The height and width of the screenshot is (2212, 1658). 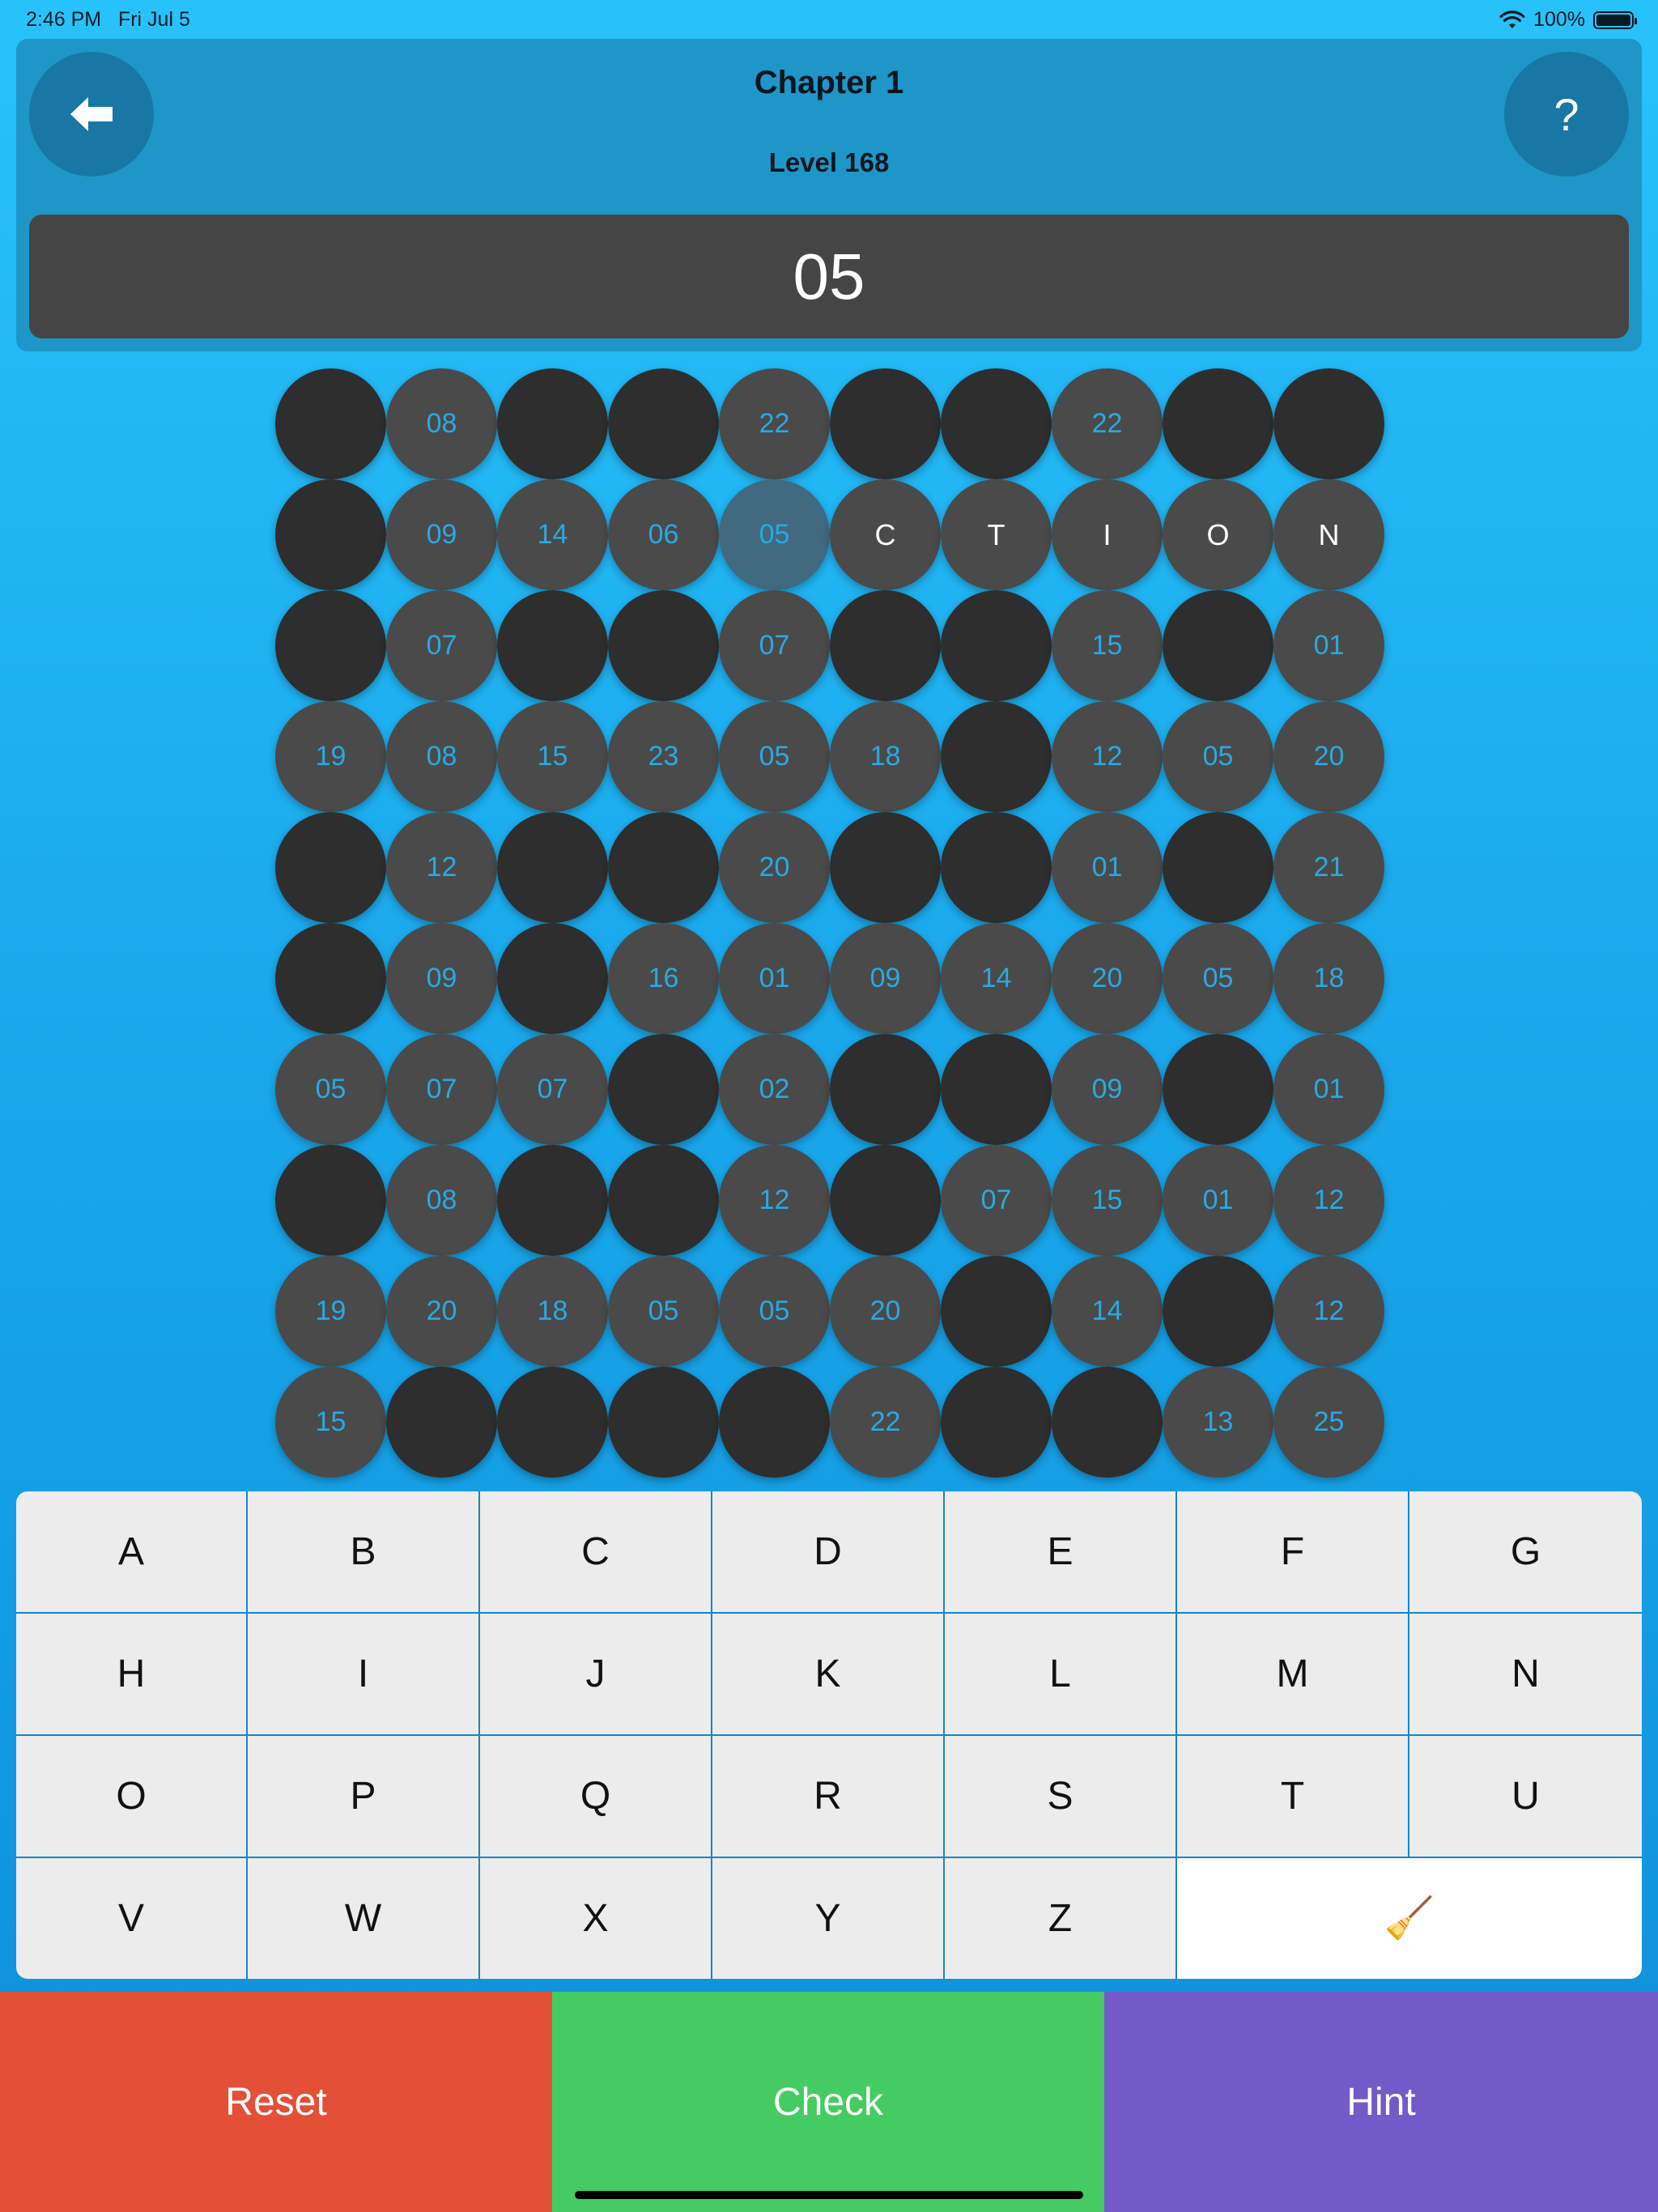 I want to click on key-s: S, so click(x=1060, y=1796).